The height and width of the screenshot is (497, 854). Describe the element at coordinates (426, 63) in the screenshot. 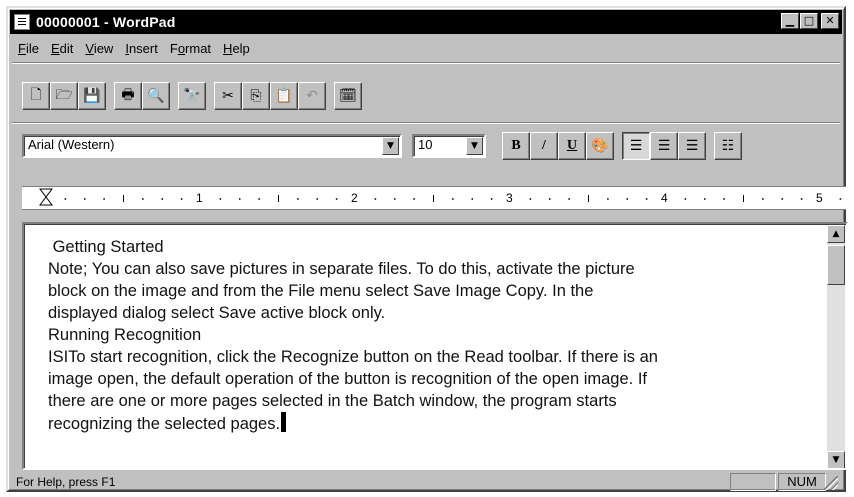

I see `menu-separator` at that location.